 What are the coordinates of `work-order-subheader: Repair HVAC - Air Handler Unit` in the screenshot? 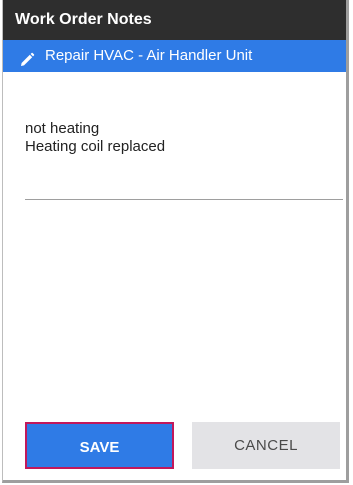 It's located at (174, 56).